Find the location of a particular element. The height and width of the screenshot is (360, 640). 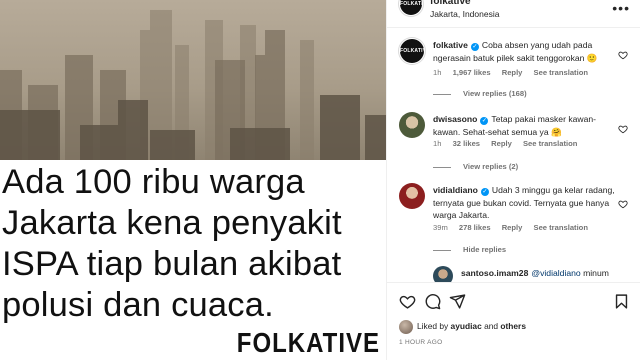

brand-watermark: FOLKATIVE is located at coordinates (308, 343).